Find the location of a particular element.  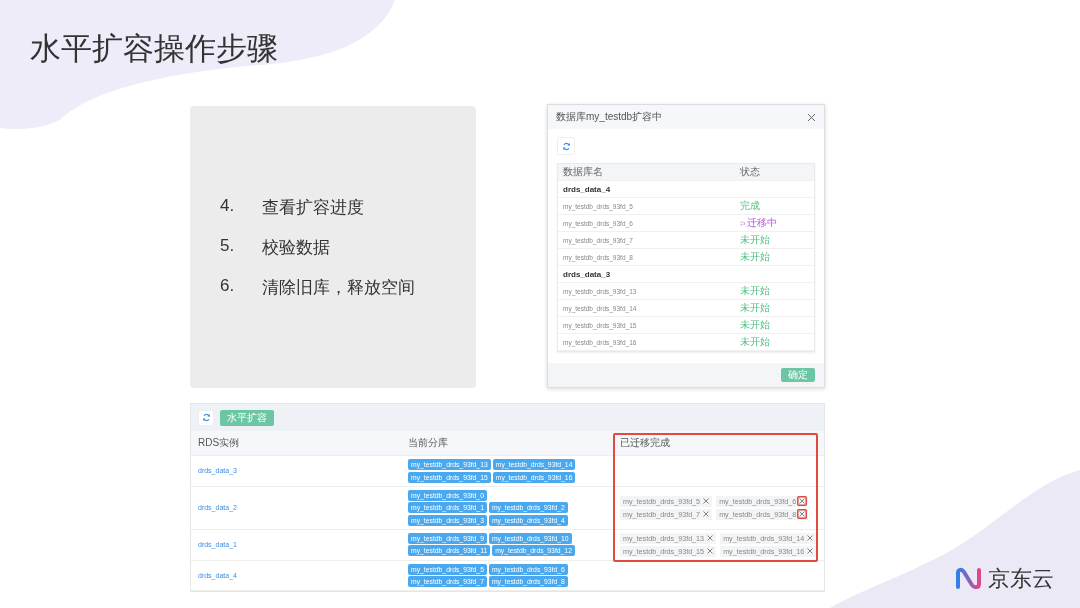

group-name: drds_data_3 is located at coordinates (587, 274).